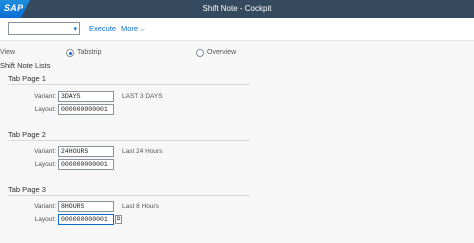 The width and height of the screenshot is (474, 243). I want to click on shell-bar: SAP Shift Note - Cockpit, so click(237, 9).